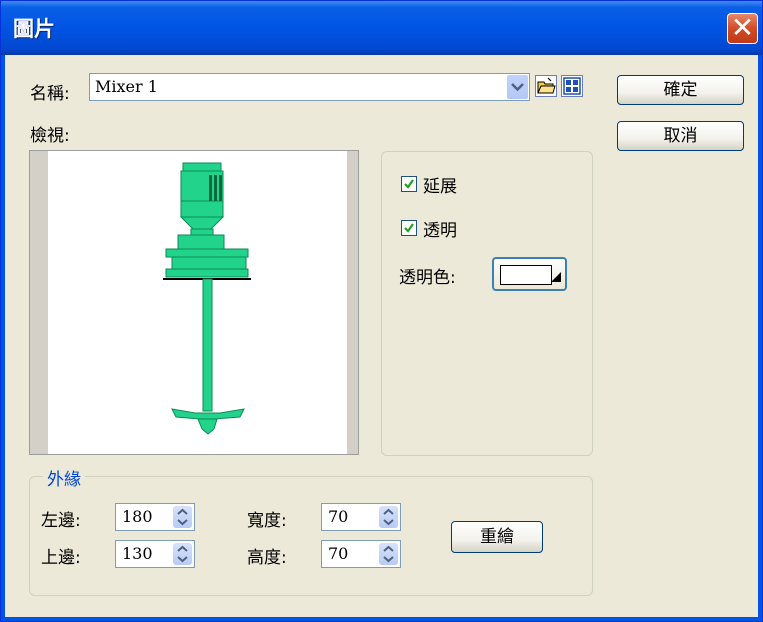 This screenshot has height=622, width=763. Describe the element at coordinates (50, 136) in the screenshot. I see `preview-label: 檢視:` at that location.